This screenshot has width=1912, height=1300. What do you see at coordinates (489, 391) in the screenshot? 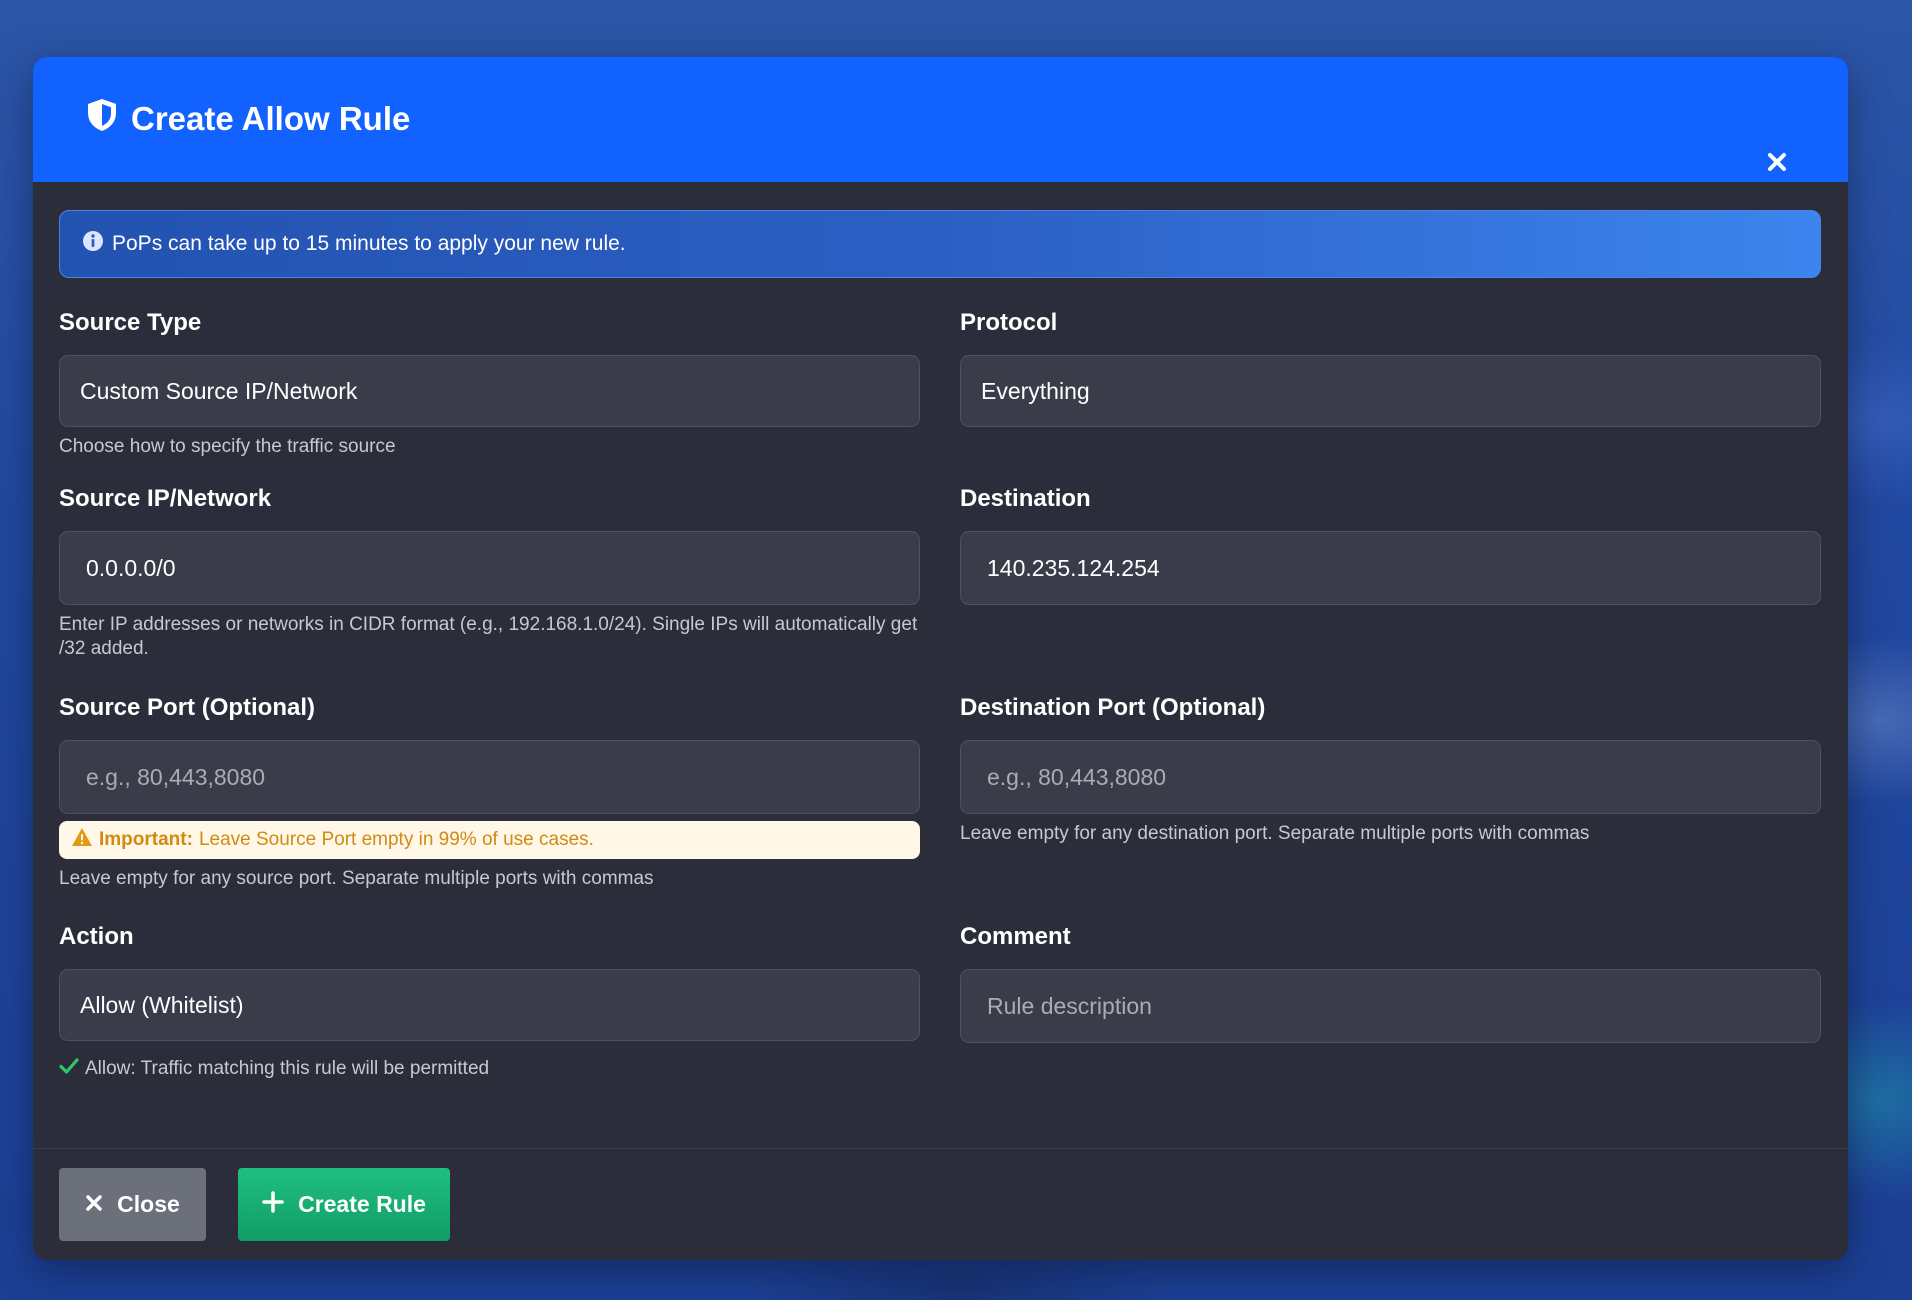
I see `source-type-select: Custom Source IP/Network` at bounding box center [489, 391].